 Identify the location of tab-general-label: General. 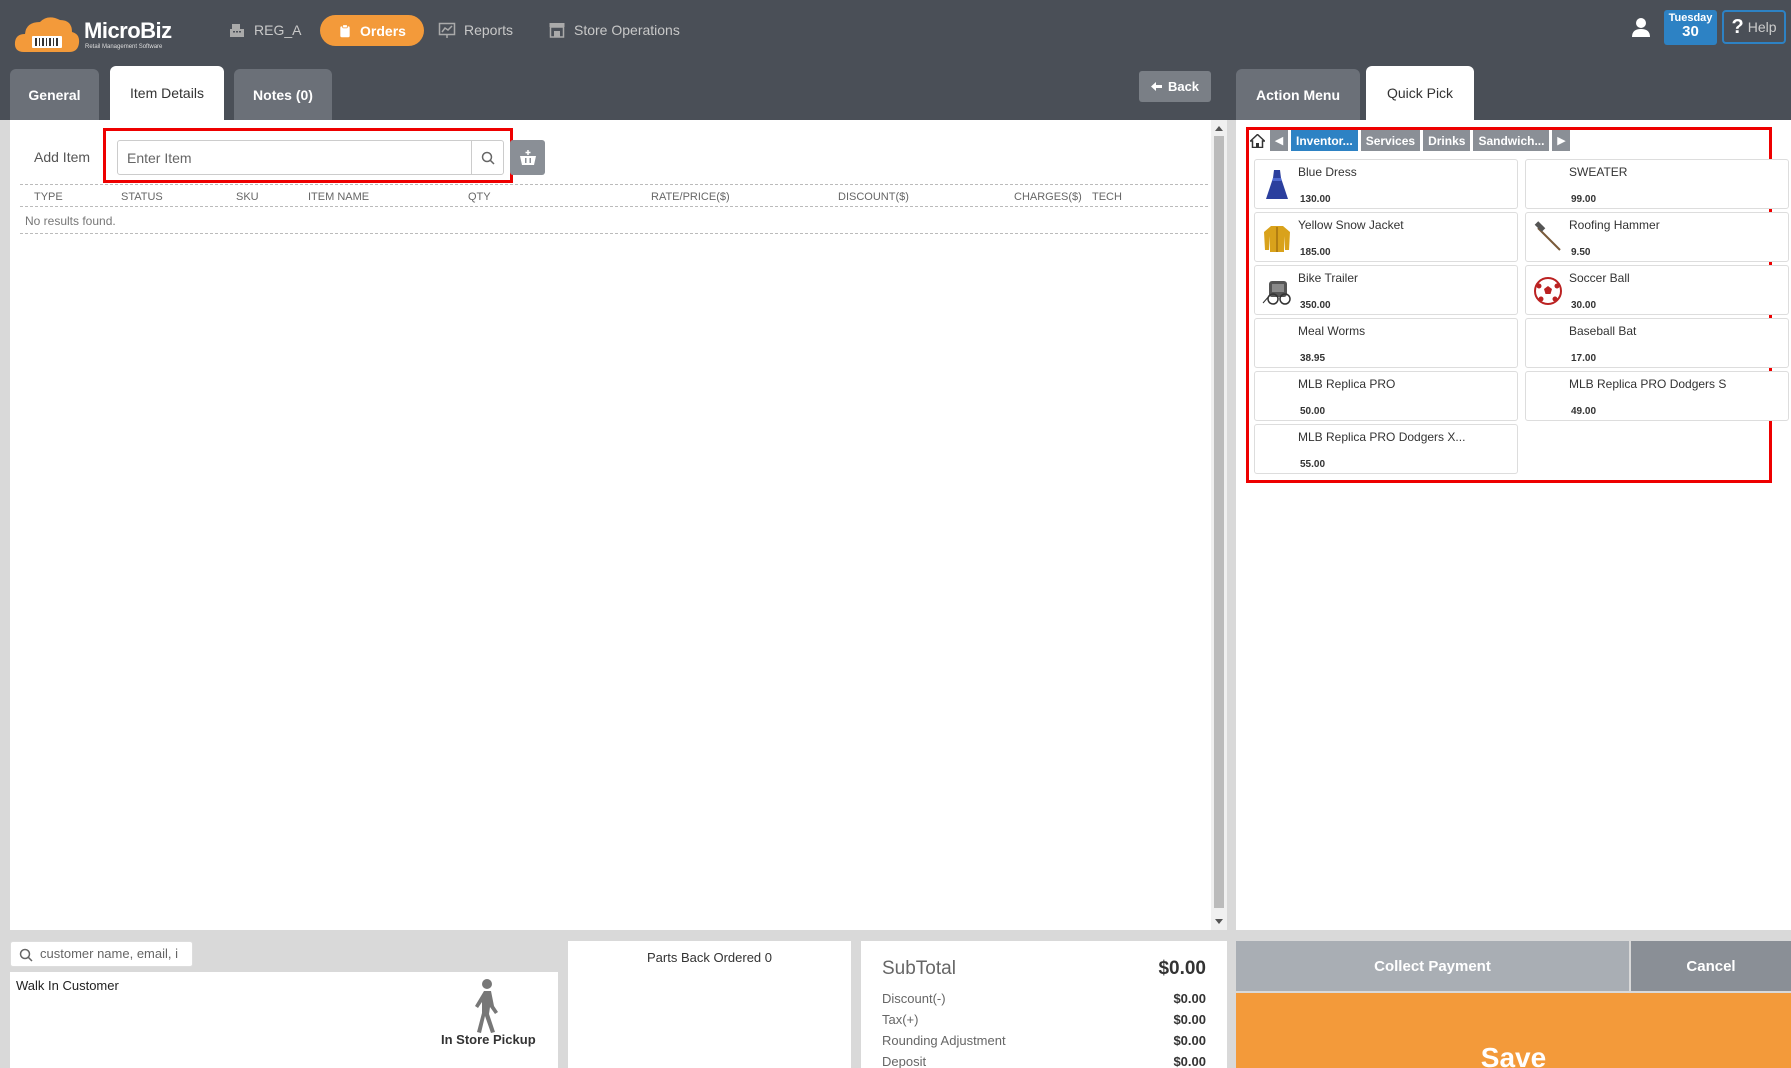
(54, 94).